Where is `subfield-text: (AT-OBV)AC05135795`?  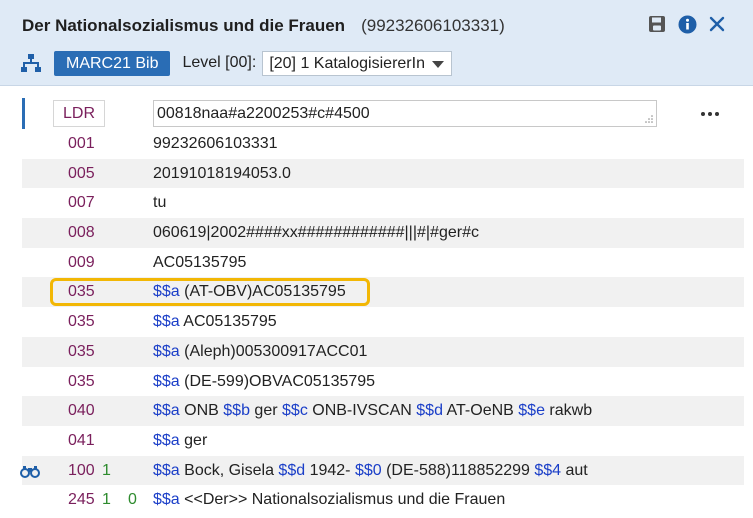 subfield-text: (AT-OBV)AC05135795 is located at coordinates (262, 292).